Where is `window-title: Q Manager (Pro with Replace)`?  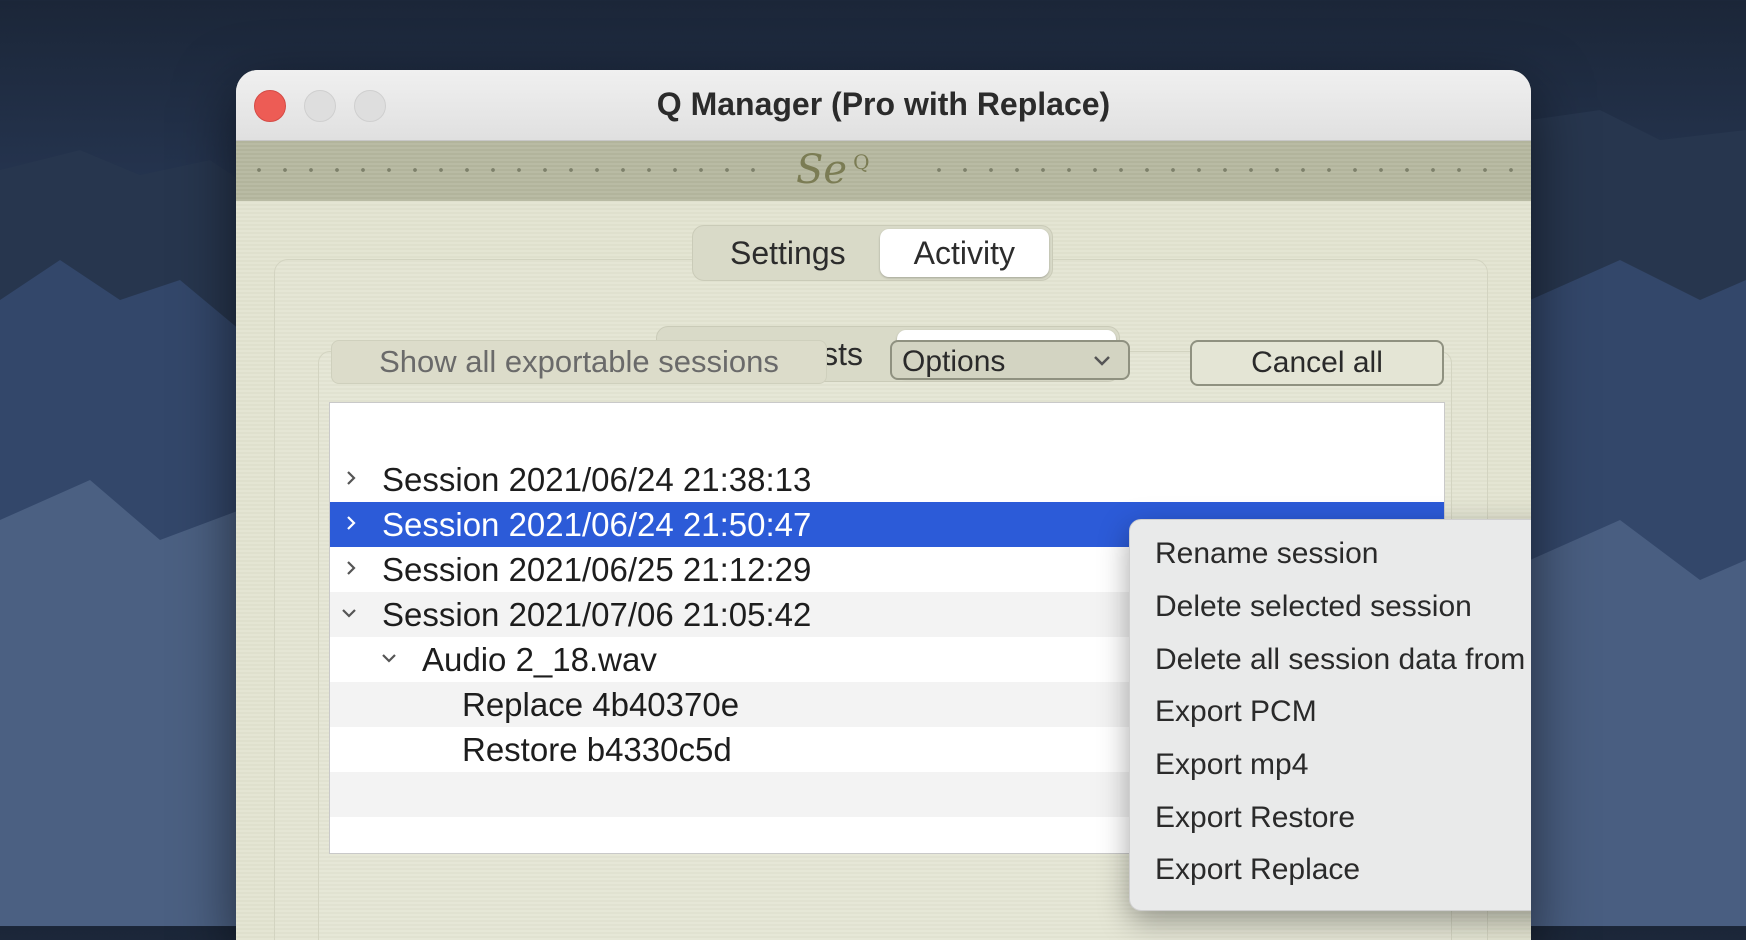 window-title: Q Manager (Pro with Replace) is located at coordinates (883, 104).